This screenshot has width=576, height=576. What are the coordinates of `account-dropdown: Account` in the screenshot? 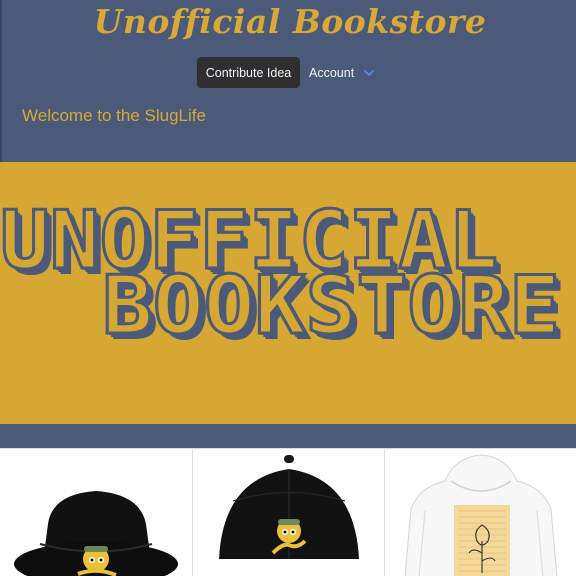 It's located at (342, 72).